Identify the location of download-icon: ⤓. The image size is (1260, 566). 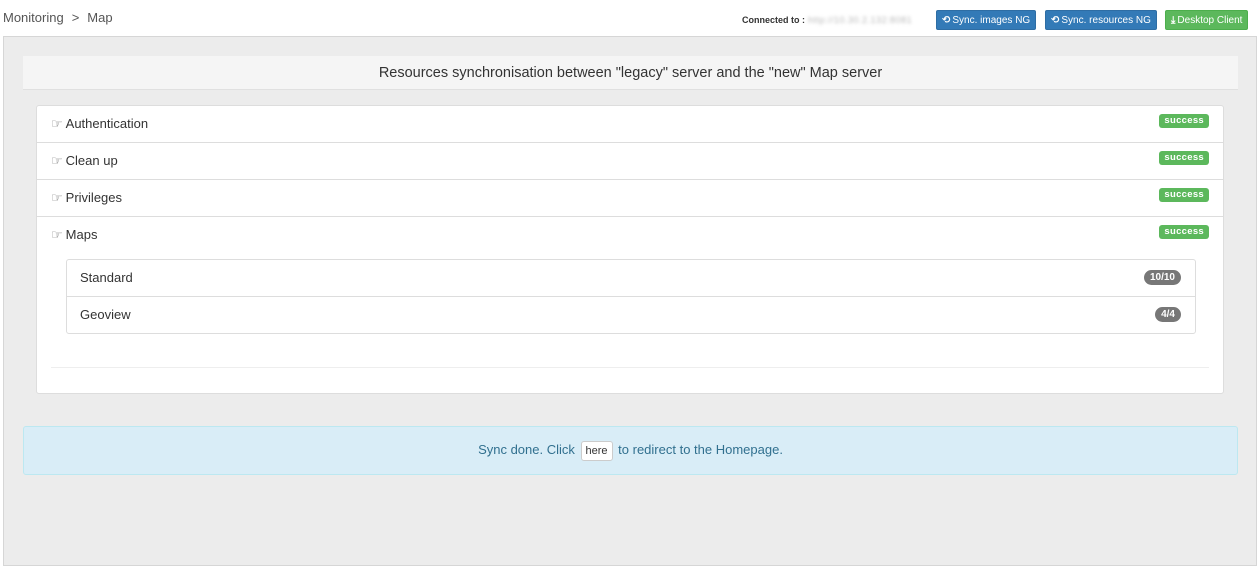
(1173, 20).